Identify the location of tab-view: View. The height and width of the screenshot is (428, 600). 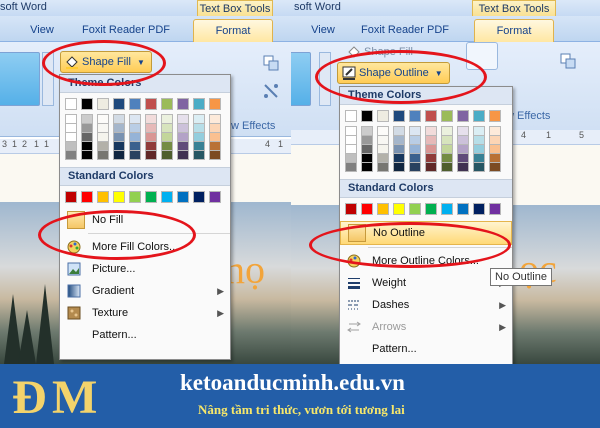
(323, 30).